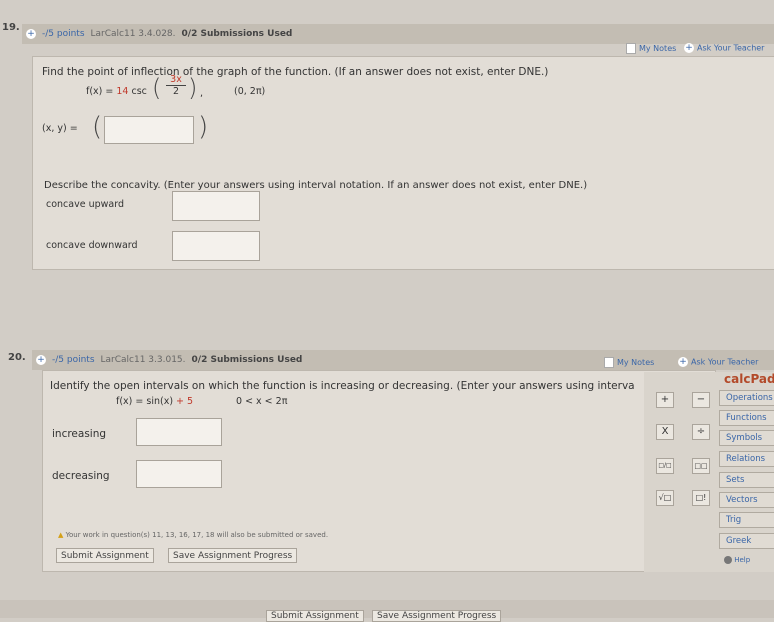 This screenshot has width=774, height=622. Describe the element at coordinates (746, 480) in the screenshot. I see `tab-sets: Sets` at that location.